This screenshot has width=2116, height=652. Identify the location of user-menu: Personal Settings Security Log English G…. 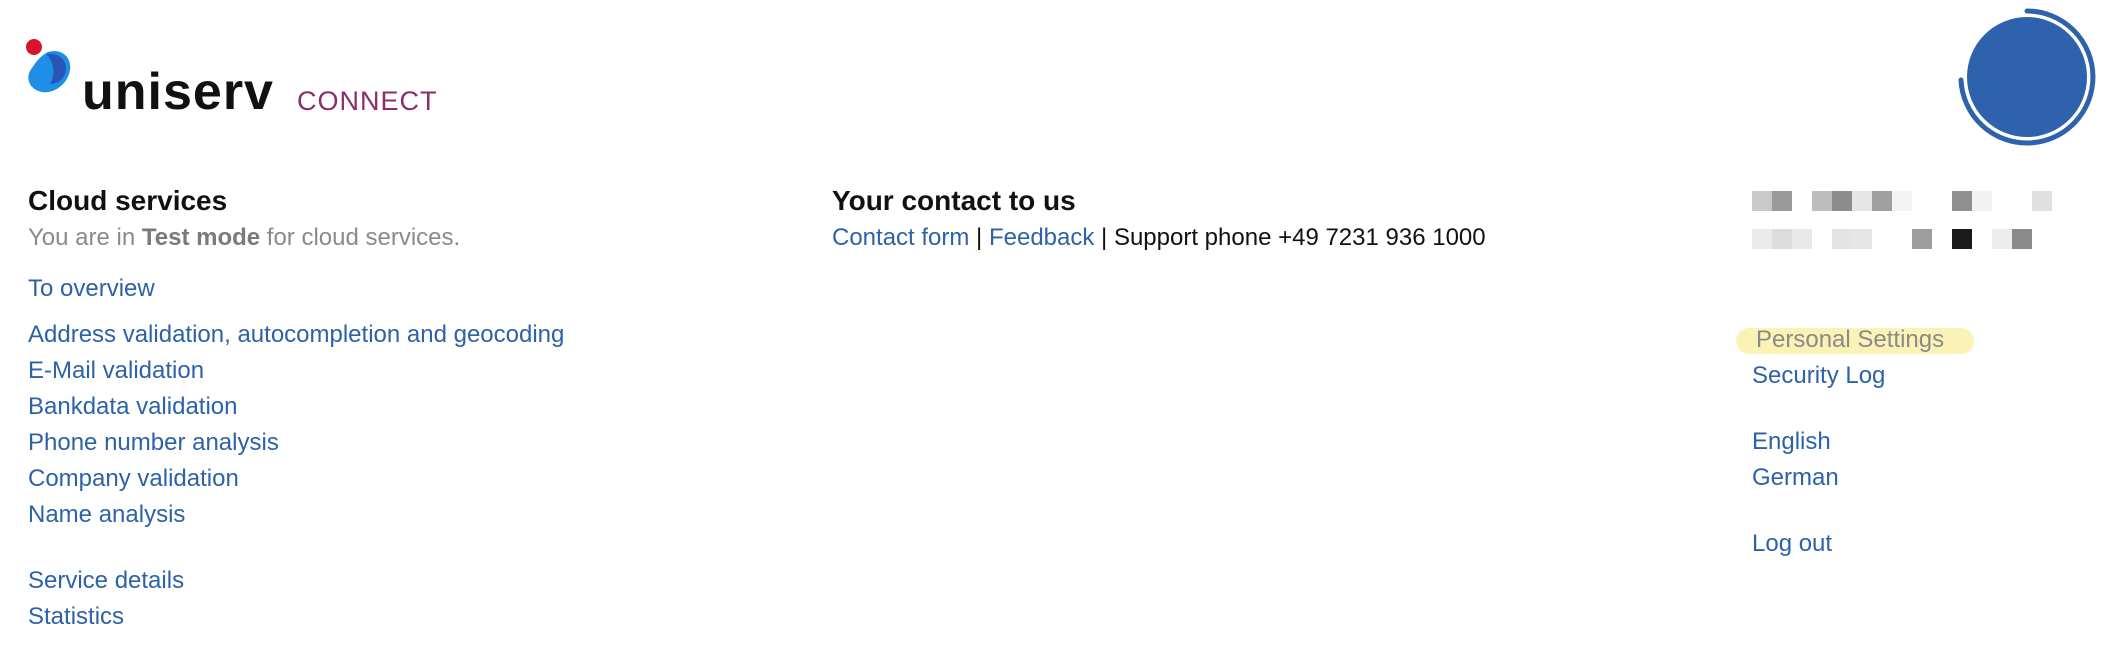
(1855, 442).